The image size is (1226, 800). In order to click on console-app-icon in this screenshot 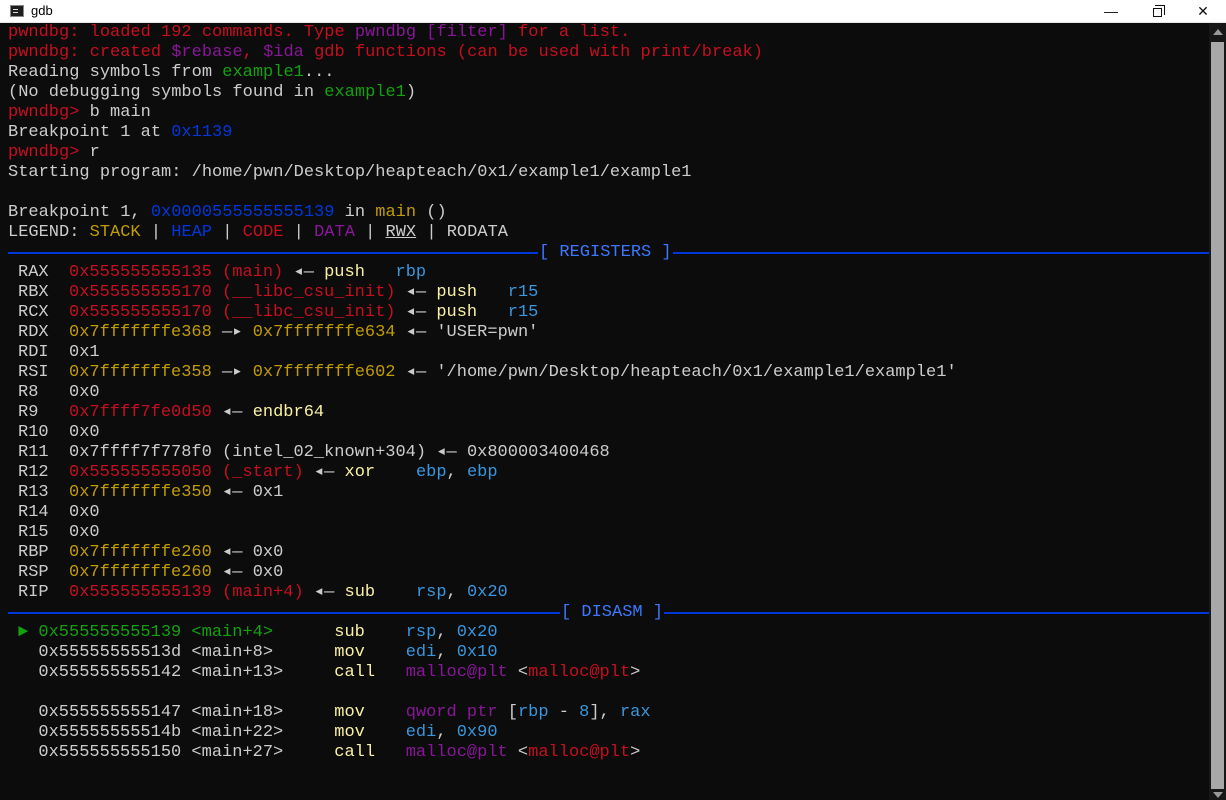, I will do `click(17, 11)`.